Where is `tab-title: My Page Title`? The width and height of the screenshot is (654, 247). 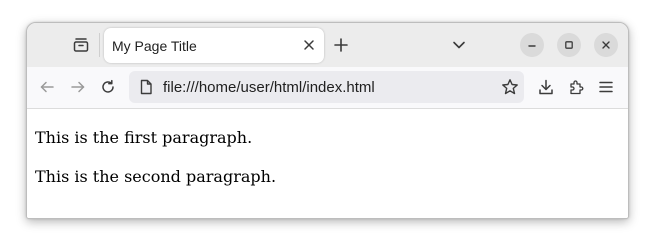 tab-title: My Page Title is located at coordinates (154, 46).